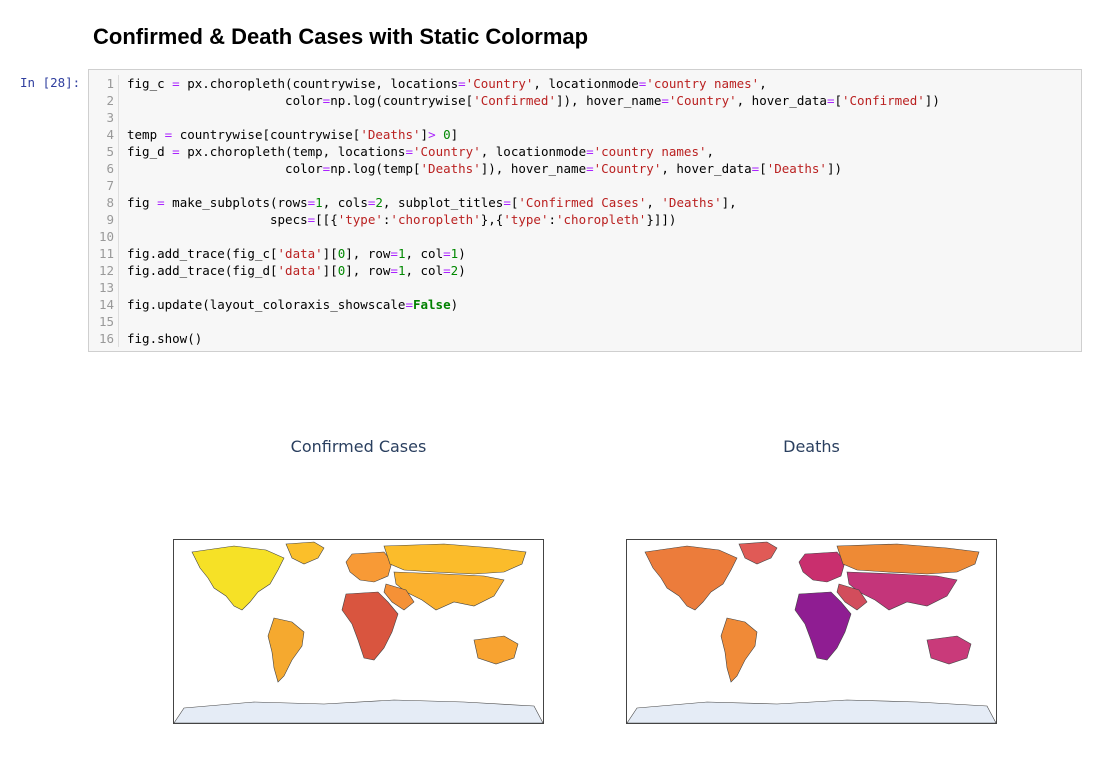 This screenshot has height=757, width=1096. Describe the element at coordinates (110, 151) in the screenshot. I see `line-number: 5` at that location.